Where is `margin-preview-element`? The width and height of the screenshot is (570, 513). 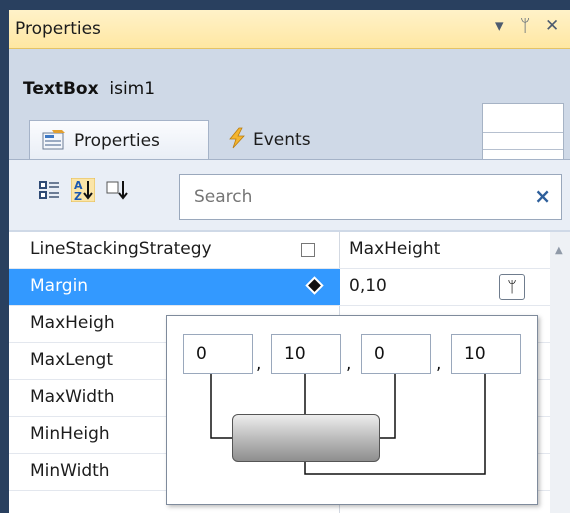
margin-preview-element is located at coordinates (306, 438).